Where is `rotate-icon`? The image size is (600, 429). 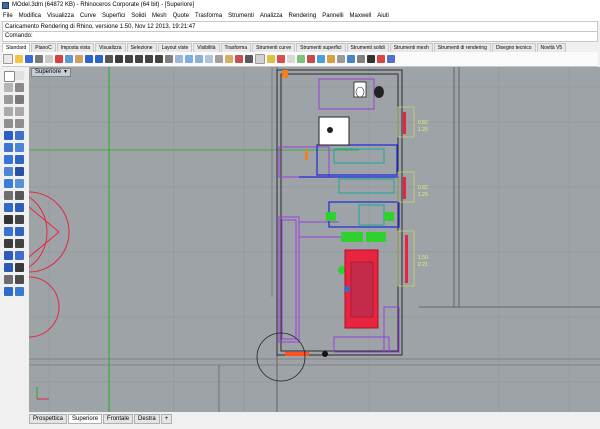 rotate-icon is located at coordinates (8, 219).